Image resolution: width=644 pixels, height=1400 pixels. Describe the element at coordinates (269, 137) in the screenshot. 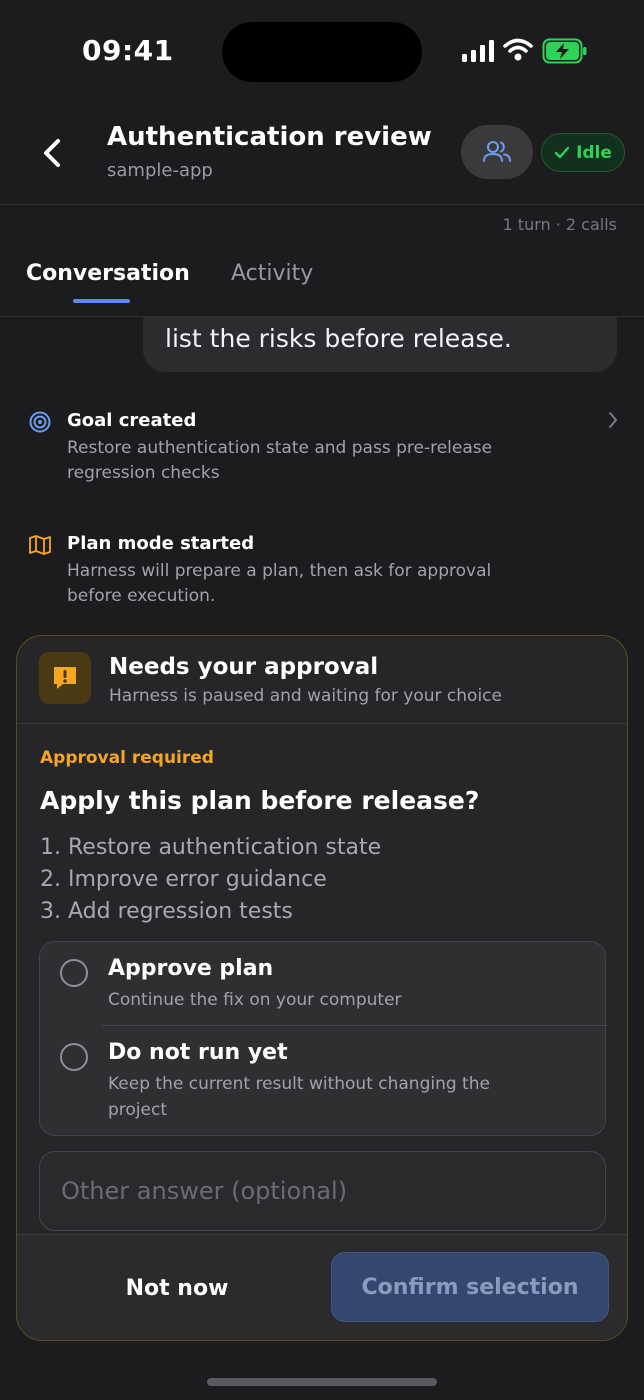

I see `page-title: Authentication review` at that location.